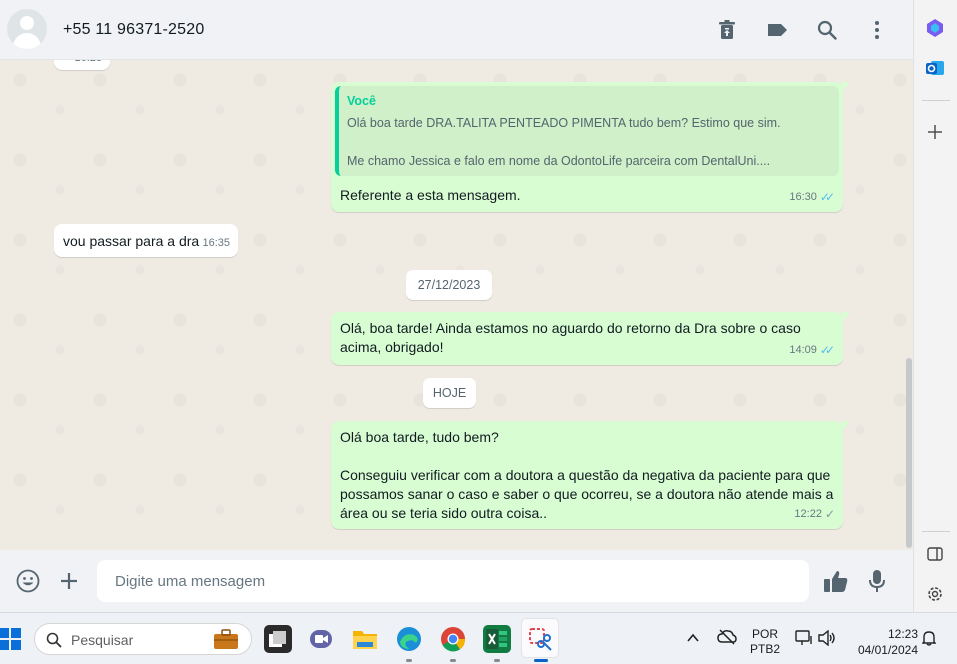  Describe the element at coordinates (361, 101) in the screenshot. I see `quoted-author: Você` at that location.